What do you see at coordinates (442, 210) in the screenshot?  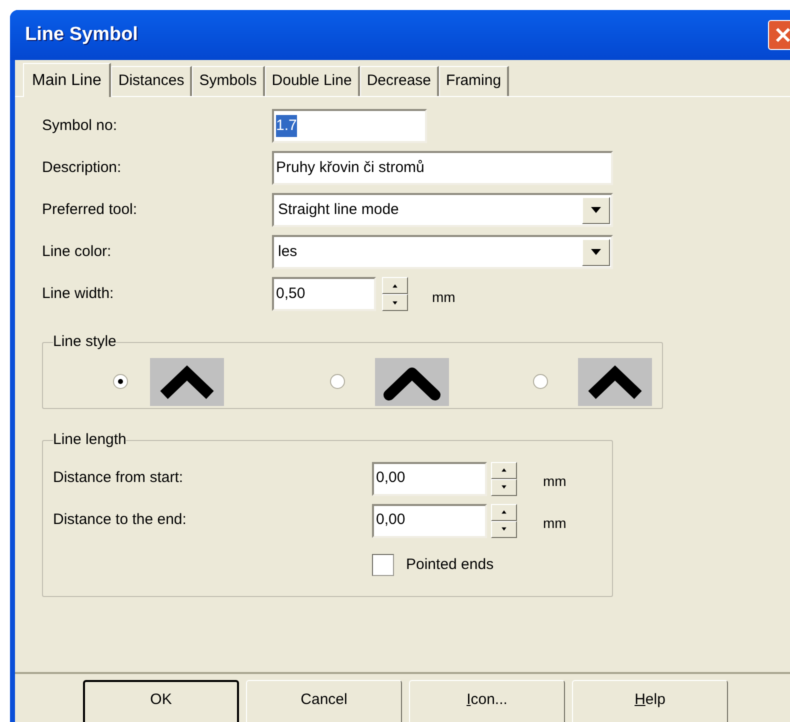 I see `dropdown: Straight line mode` at bounding box center [442, 210].